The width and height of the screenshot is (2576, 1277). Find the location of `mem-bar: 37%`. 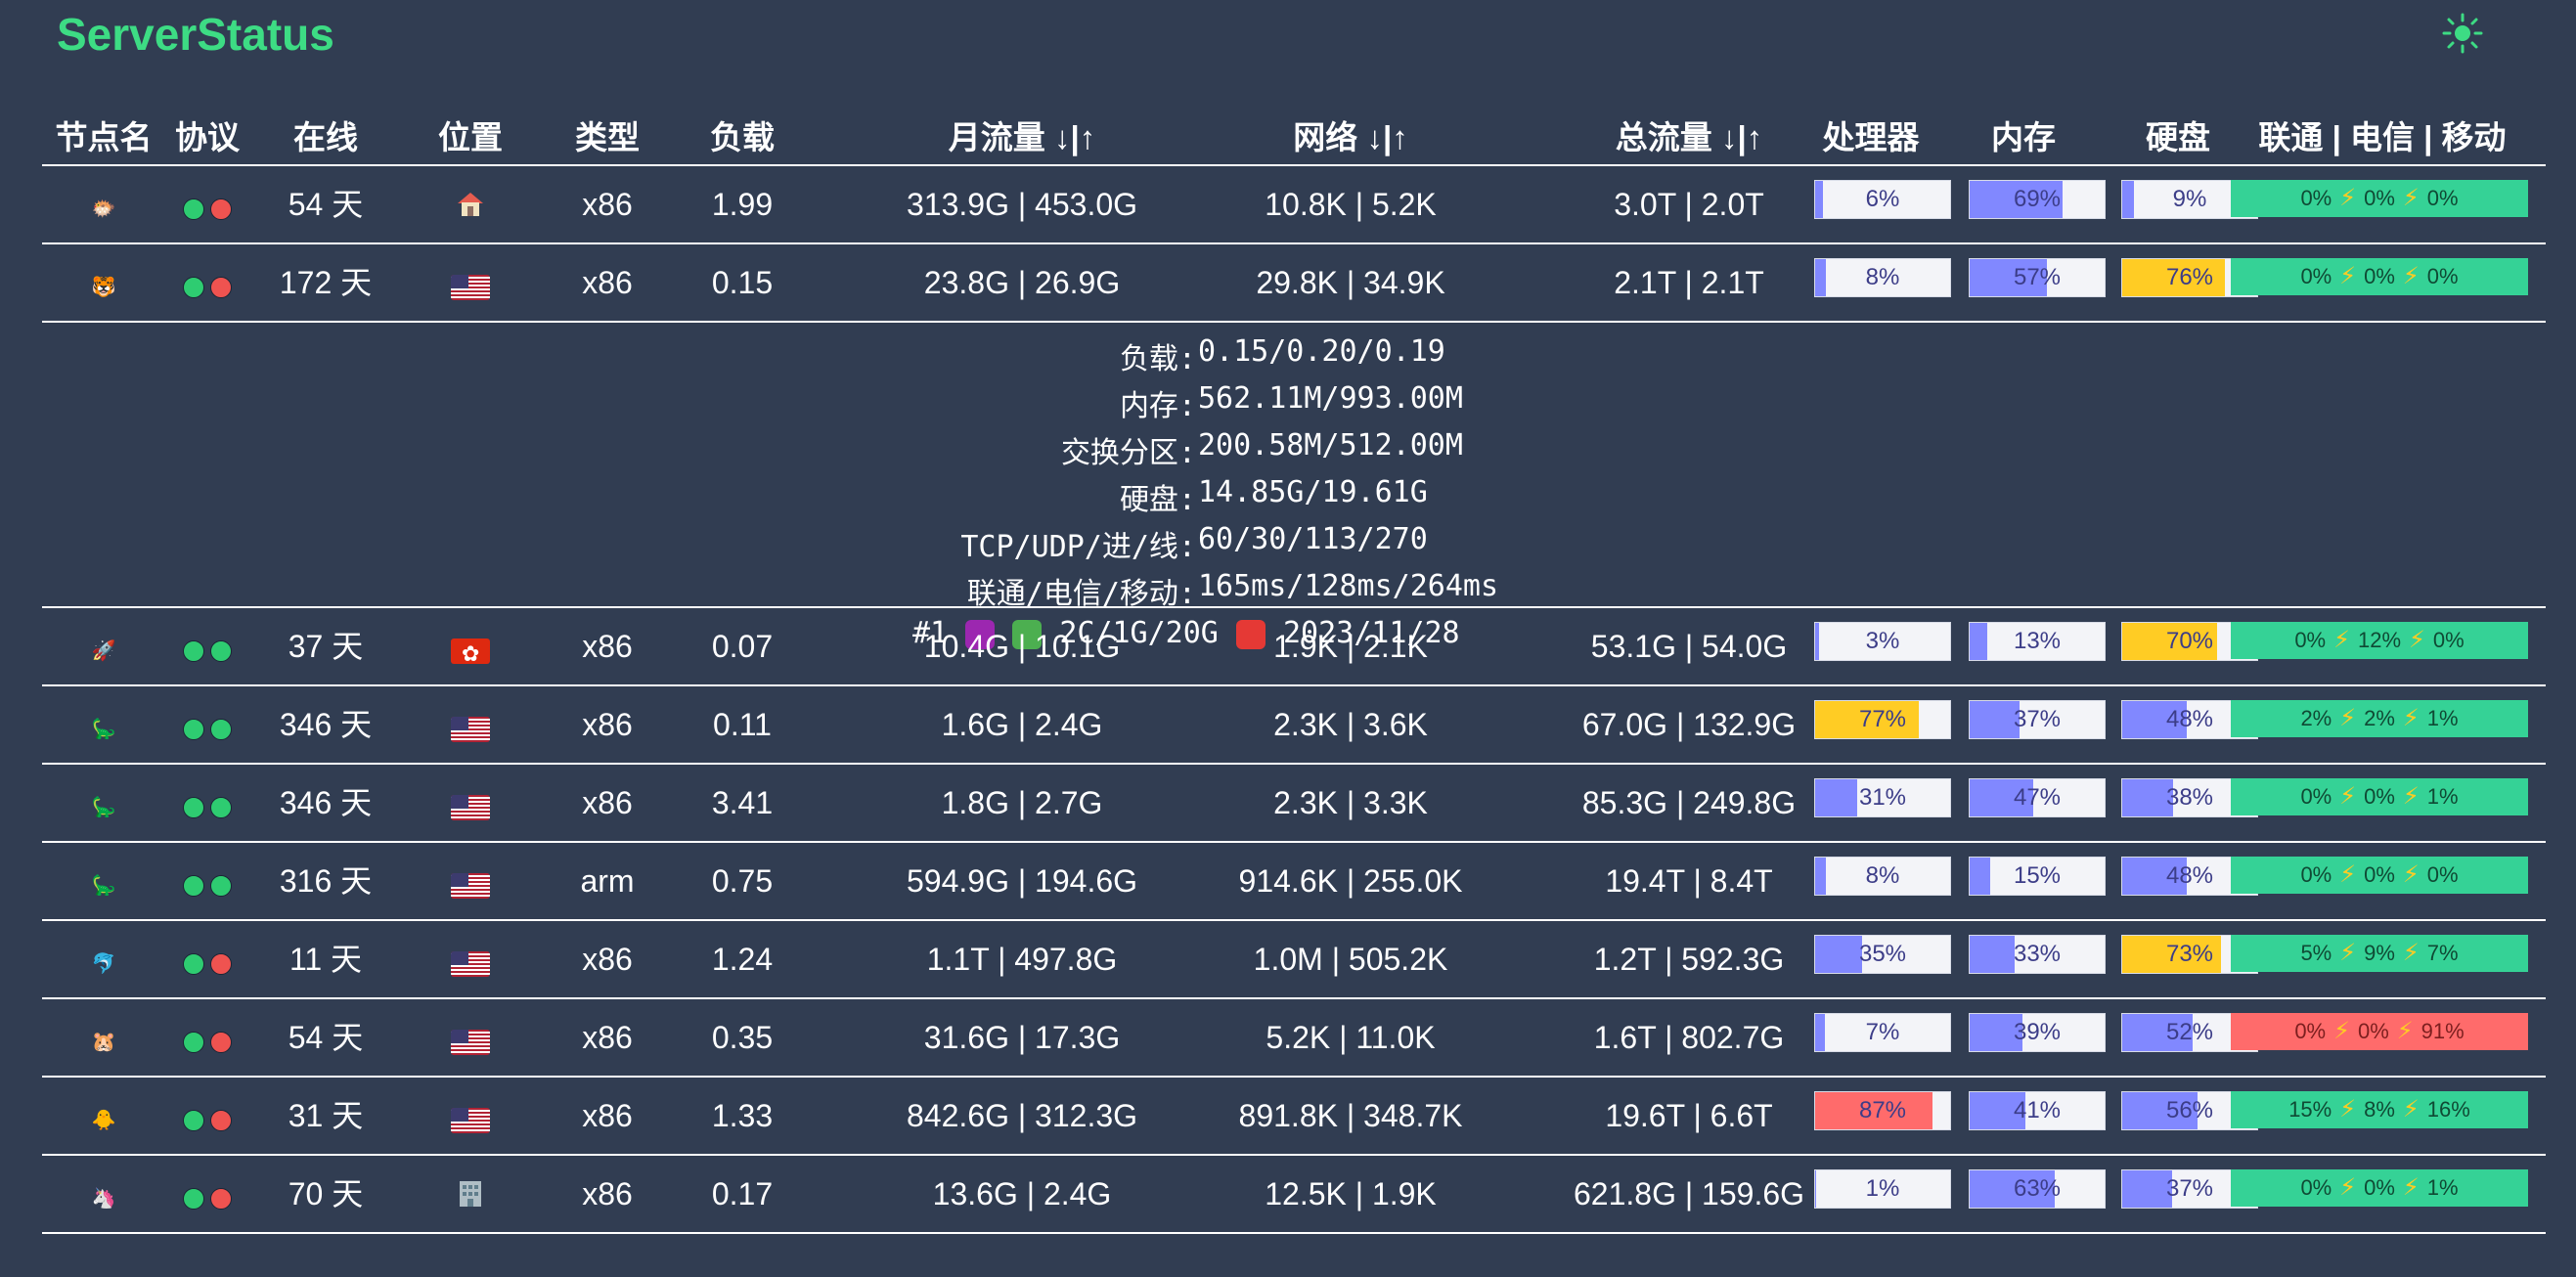

mem-bar: 37% is located at coordinates (2037, 719).